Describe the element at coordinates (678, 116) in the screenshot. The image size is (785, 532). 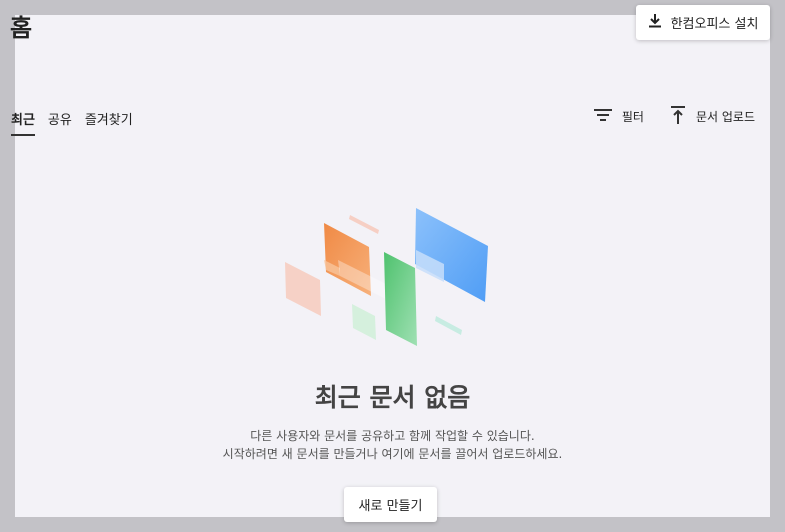
I see `upload-icon` at that location.